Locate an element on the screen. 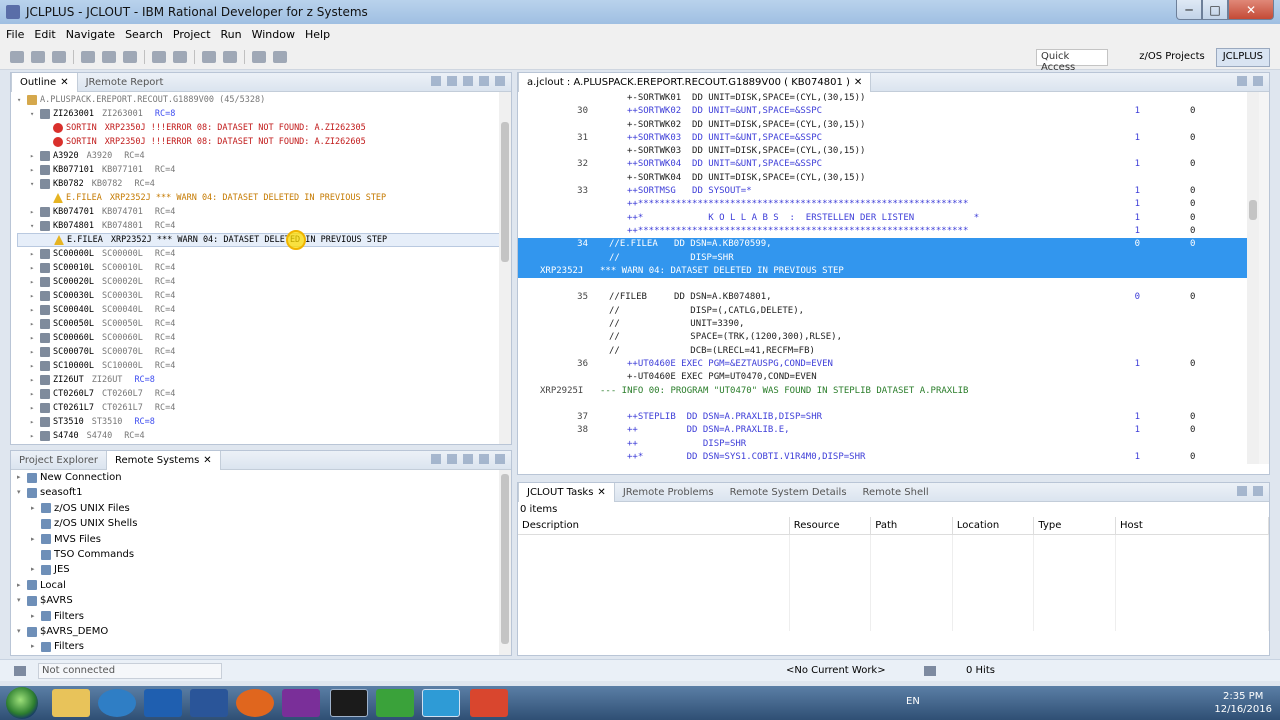 Image resolution: width=1280 pixels, height=720 pixels. perspective-jclplus: JCLPLUS is located at coordinates (1242, 57).